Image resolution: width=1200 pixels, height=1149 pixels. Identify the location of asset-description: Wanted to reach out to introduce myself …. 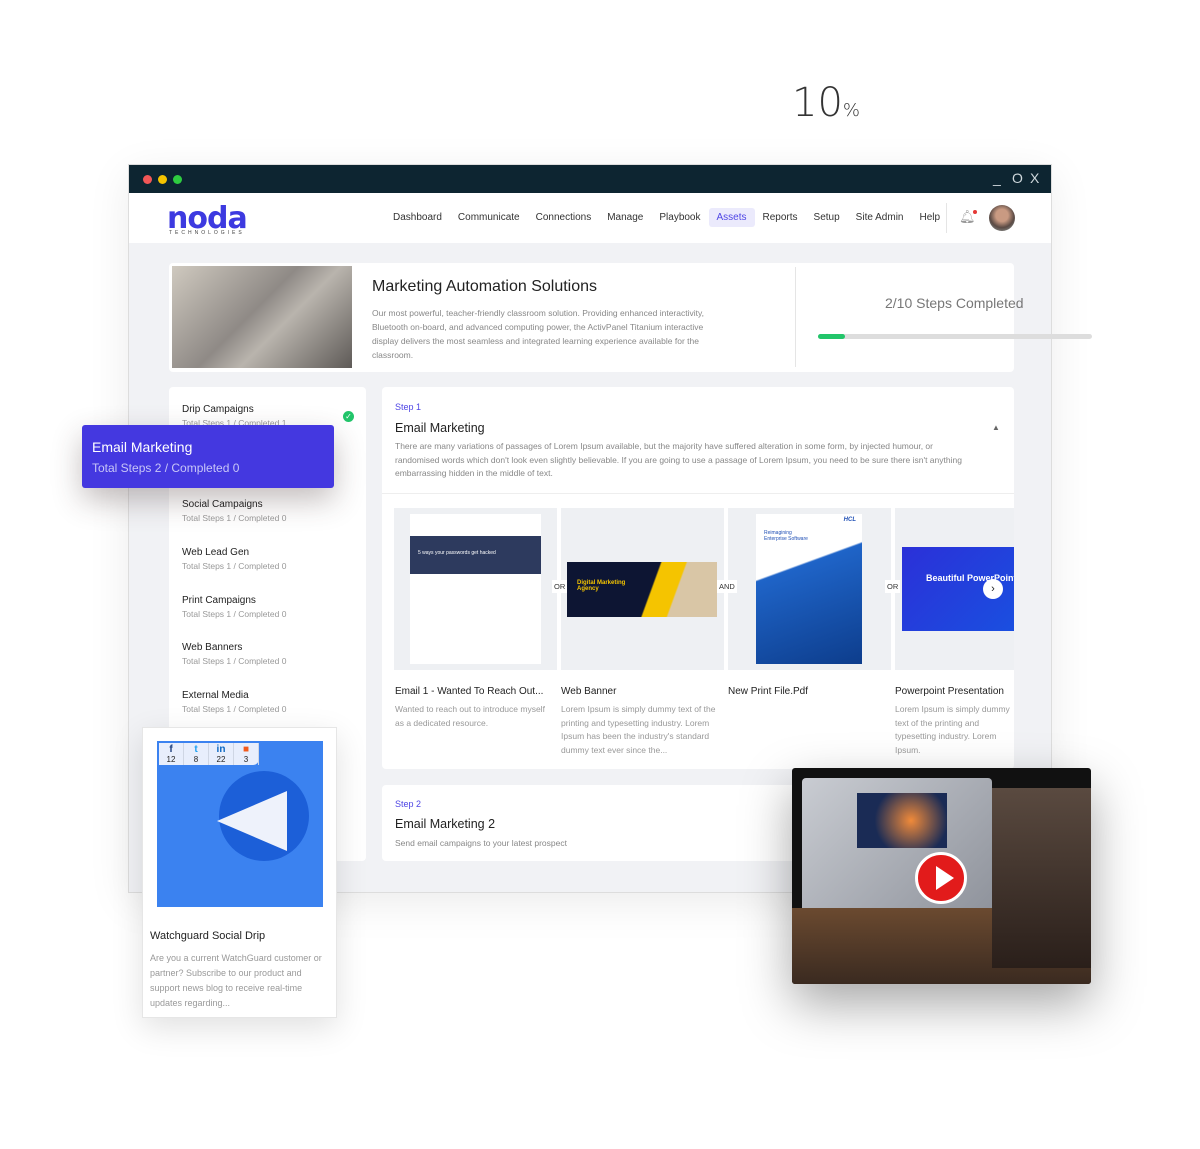
(470, 716).